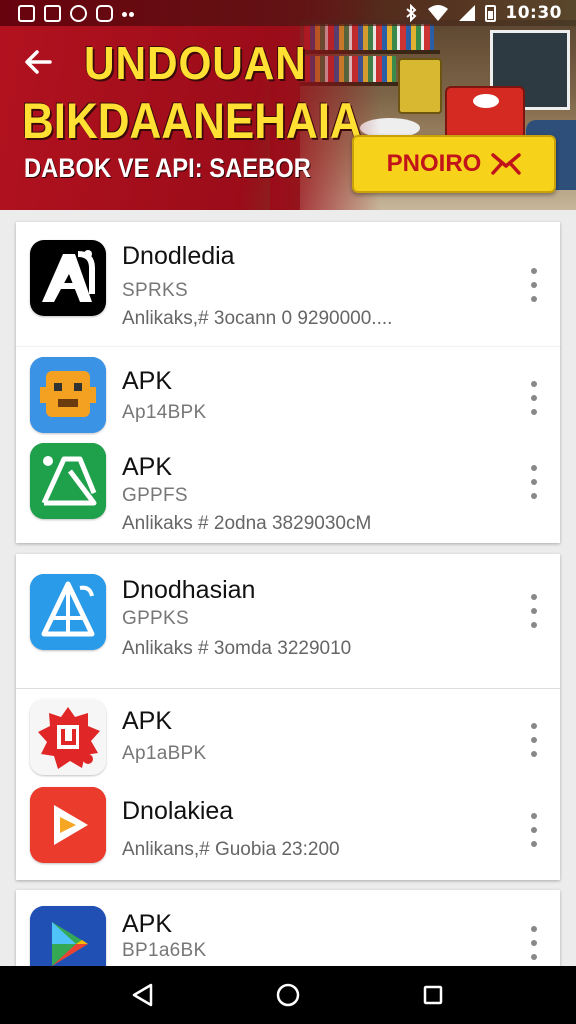 This screenshot has width=576, height=1024. Describe the element at coordinates (192, 121) in the screenshot. I see `banner-title-line2: BIKDAANEHAIA` at that location.